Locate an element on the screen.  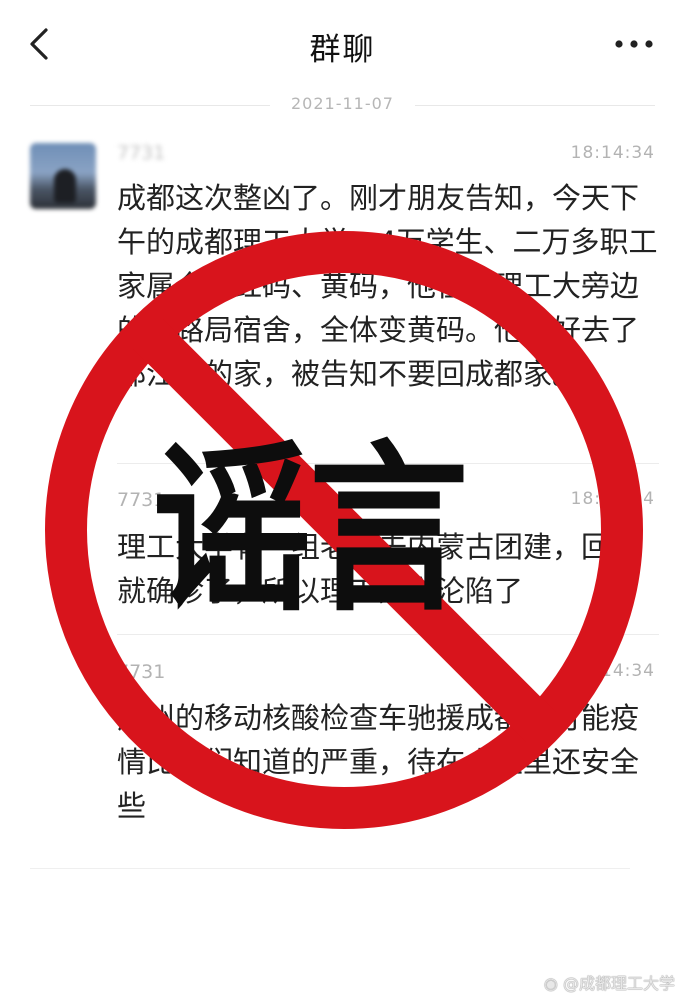
list-bottom-divider is located at coordinates (330, 868).